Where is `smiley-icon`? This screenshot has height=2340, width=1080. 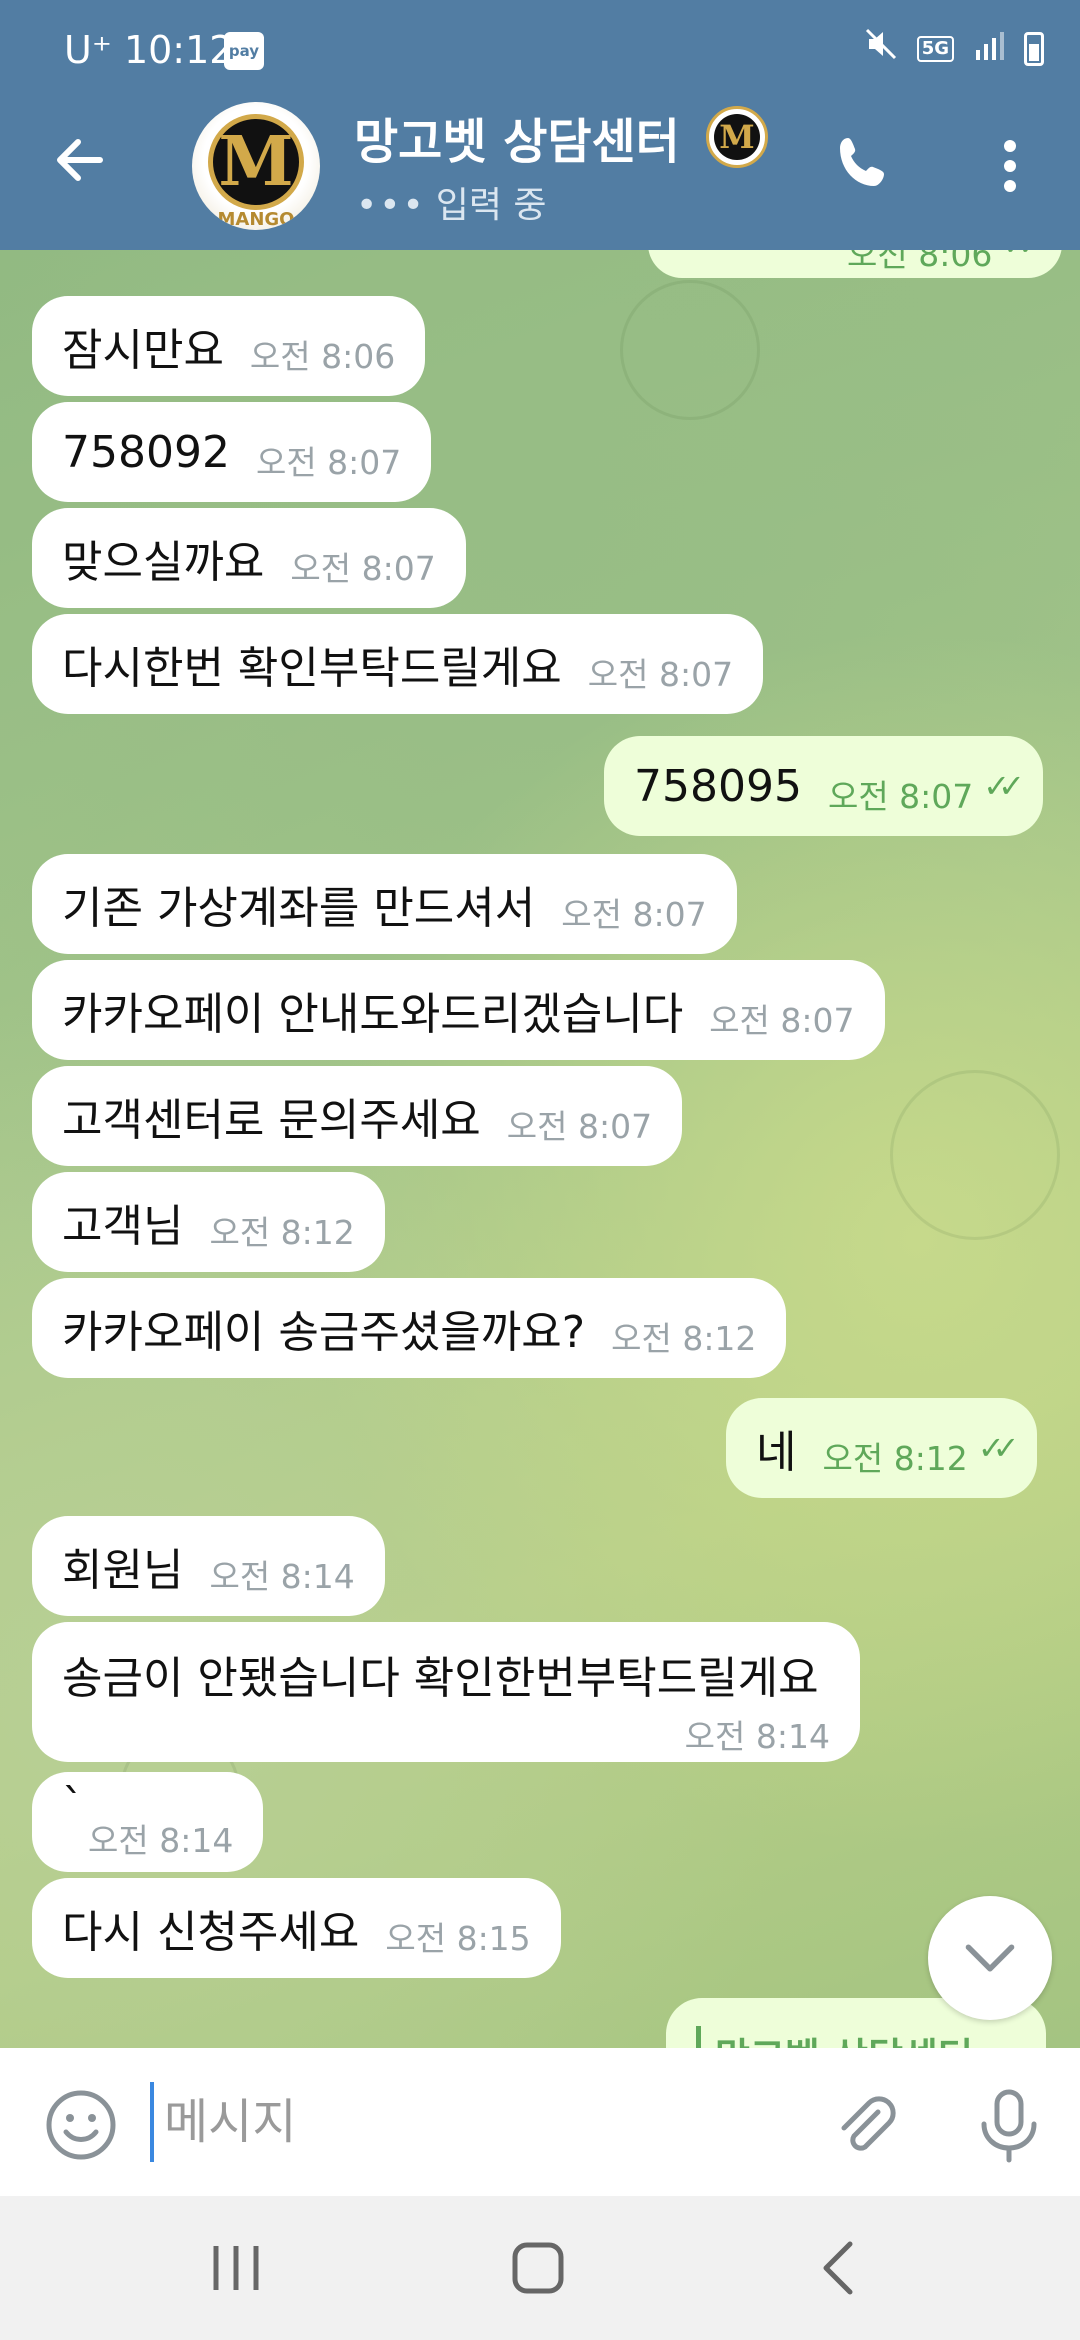 smiley-icon is located at coordinates (81, 2125).